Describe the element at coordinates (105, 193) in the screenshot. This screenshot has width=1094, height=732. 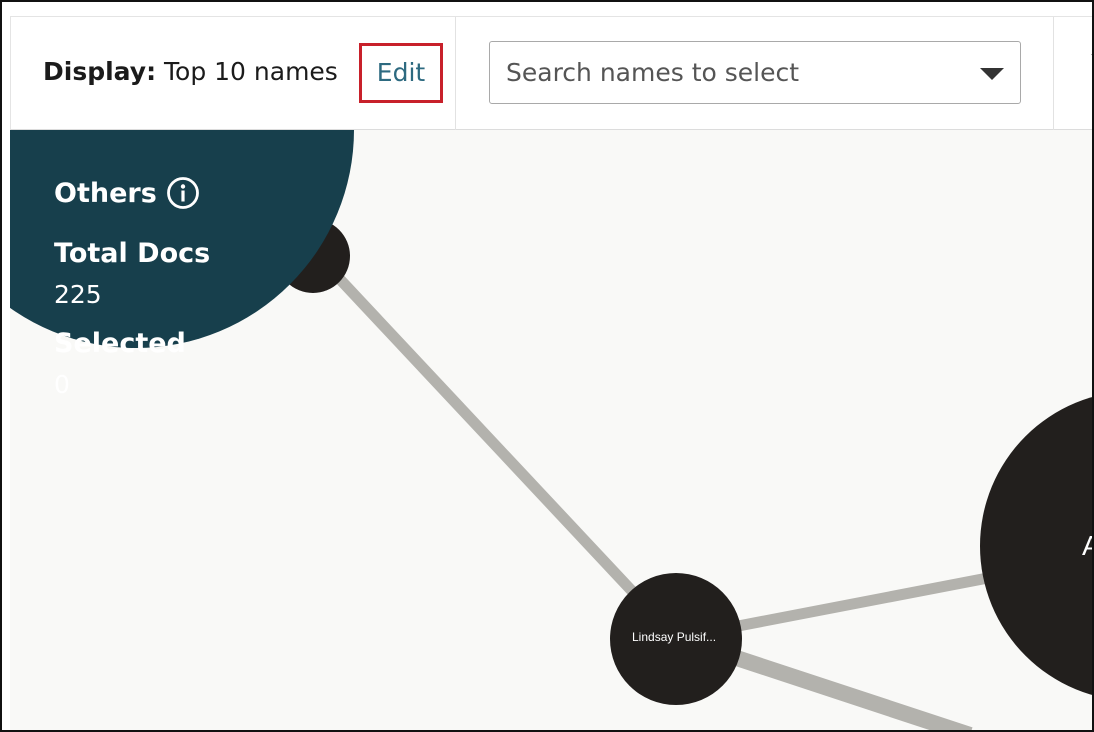
I see `others-title: Others` at that location.